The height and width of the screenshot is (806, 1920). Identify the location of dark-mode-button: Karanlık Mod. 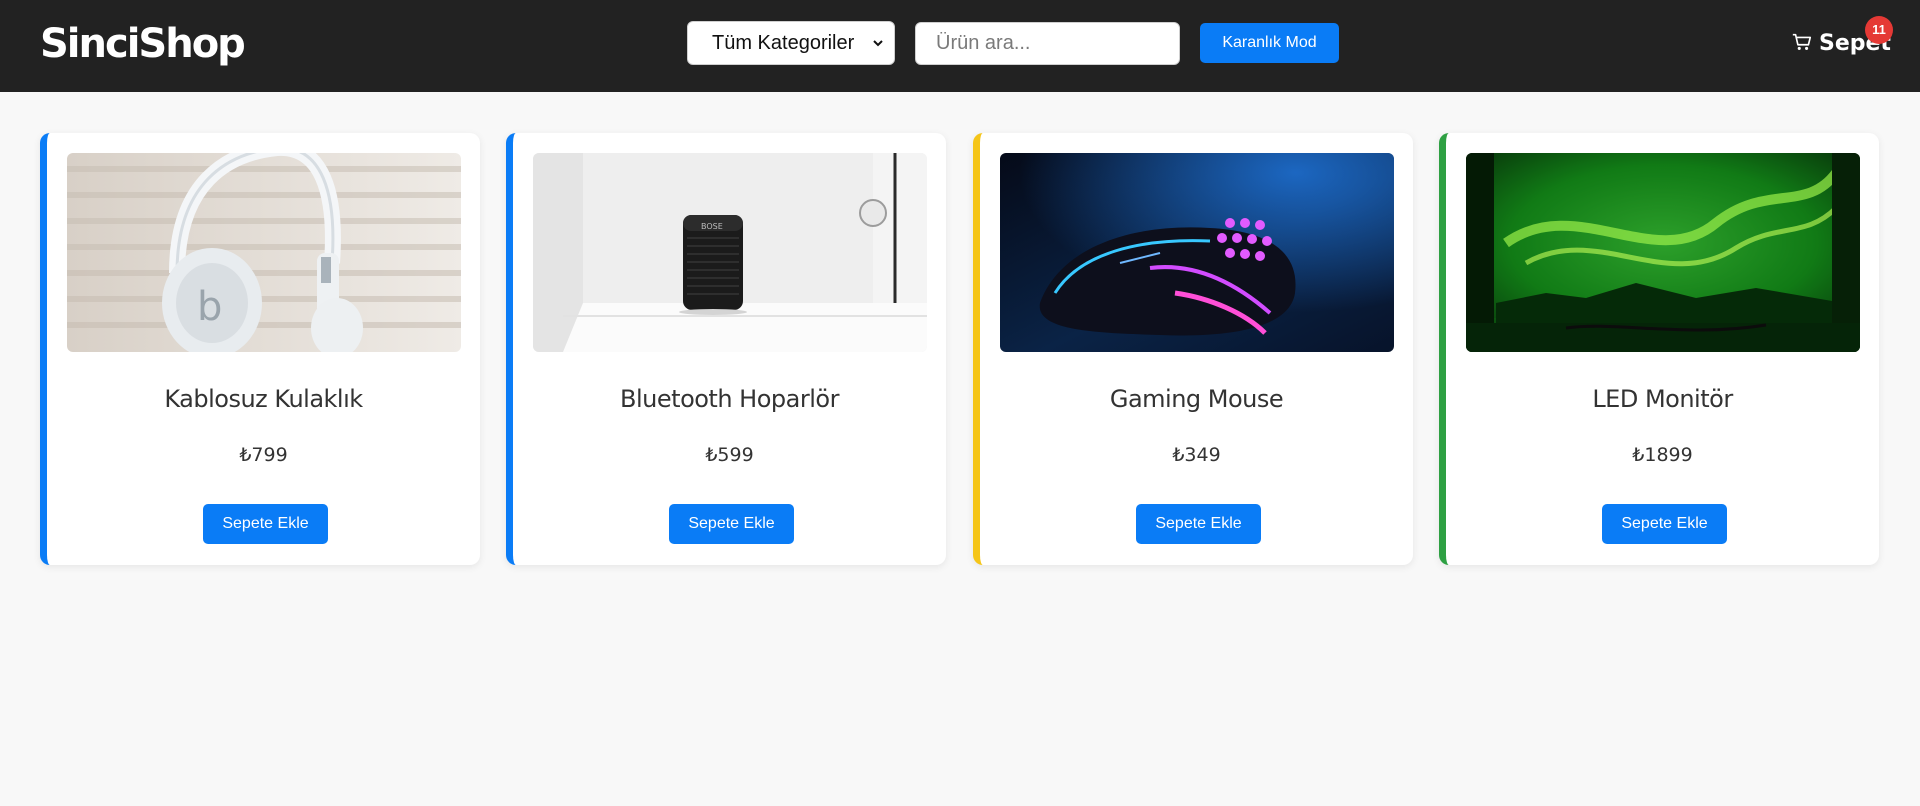
(1269, 43).